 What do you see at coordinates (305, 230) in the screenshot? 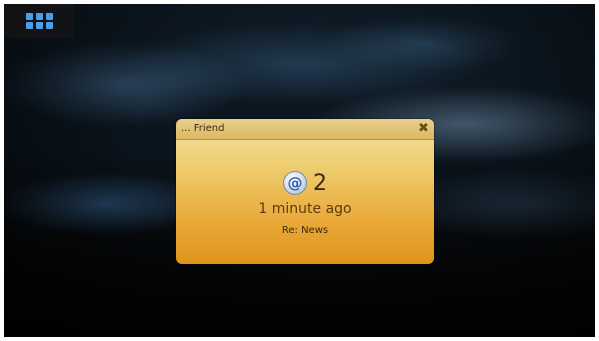
I see `message-subject: Re: News` at bounding box center [305, 230].